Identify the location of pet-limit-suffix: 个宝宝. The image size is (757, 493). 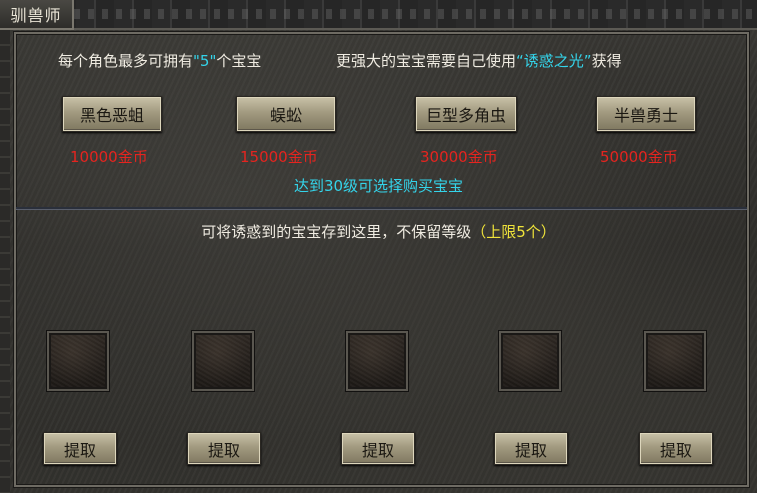
(239, 61).